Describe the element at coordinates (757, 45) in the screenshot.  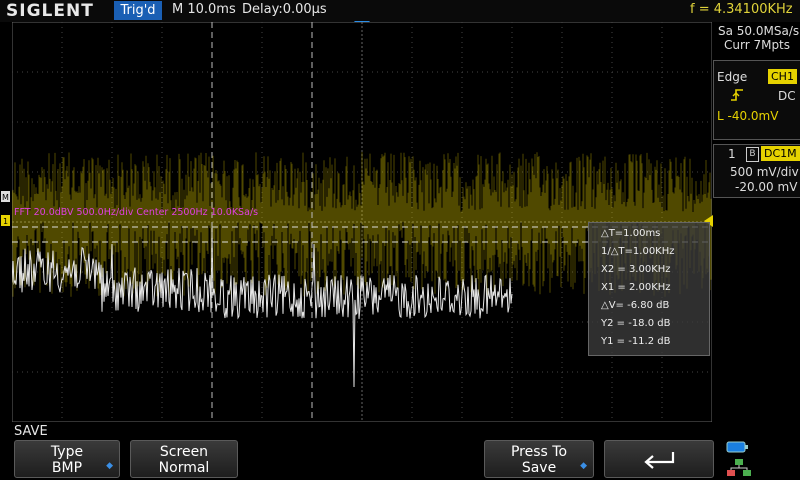
I see `memory-depth: Curr 7Mpts` at that location.